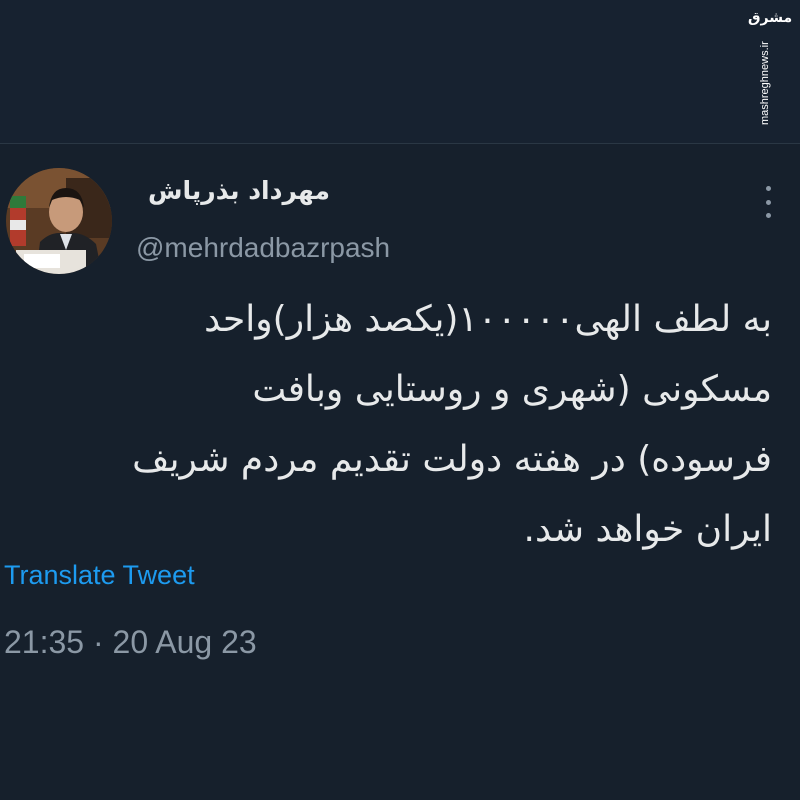  Describe the element at coordinates (512, 389) in the screenshot. I see `tweet-text-line: مسکونی (شهری و روستایی وبافت` at that location.